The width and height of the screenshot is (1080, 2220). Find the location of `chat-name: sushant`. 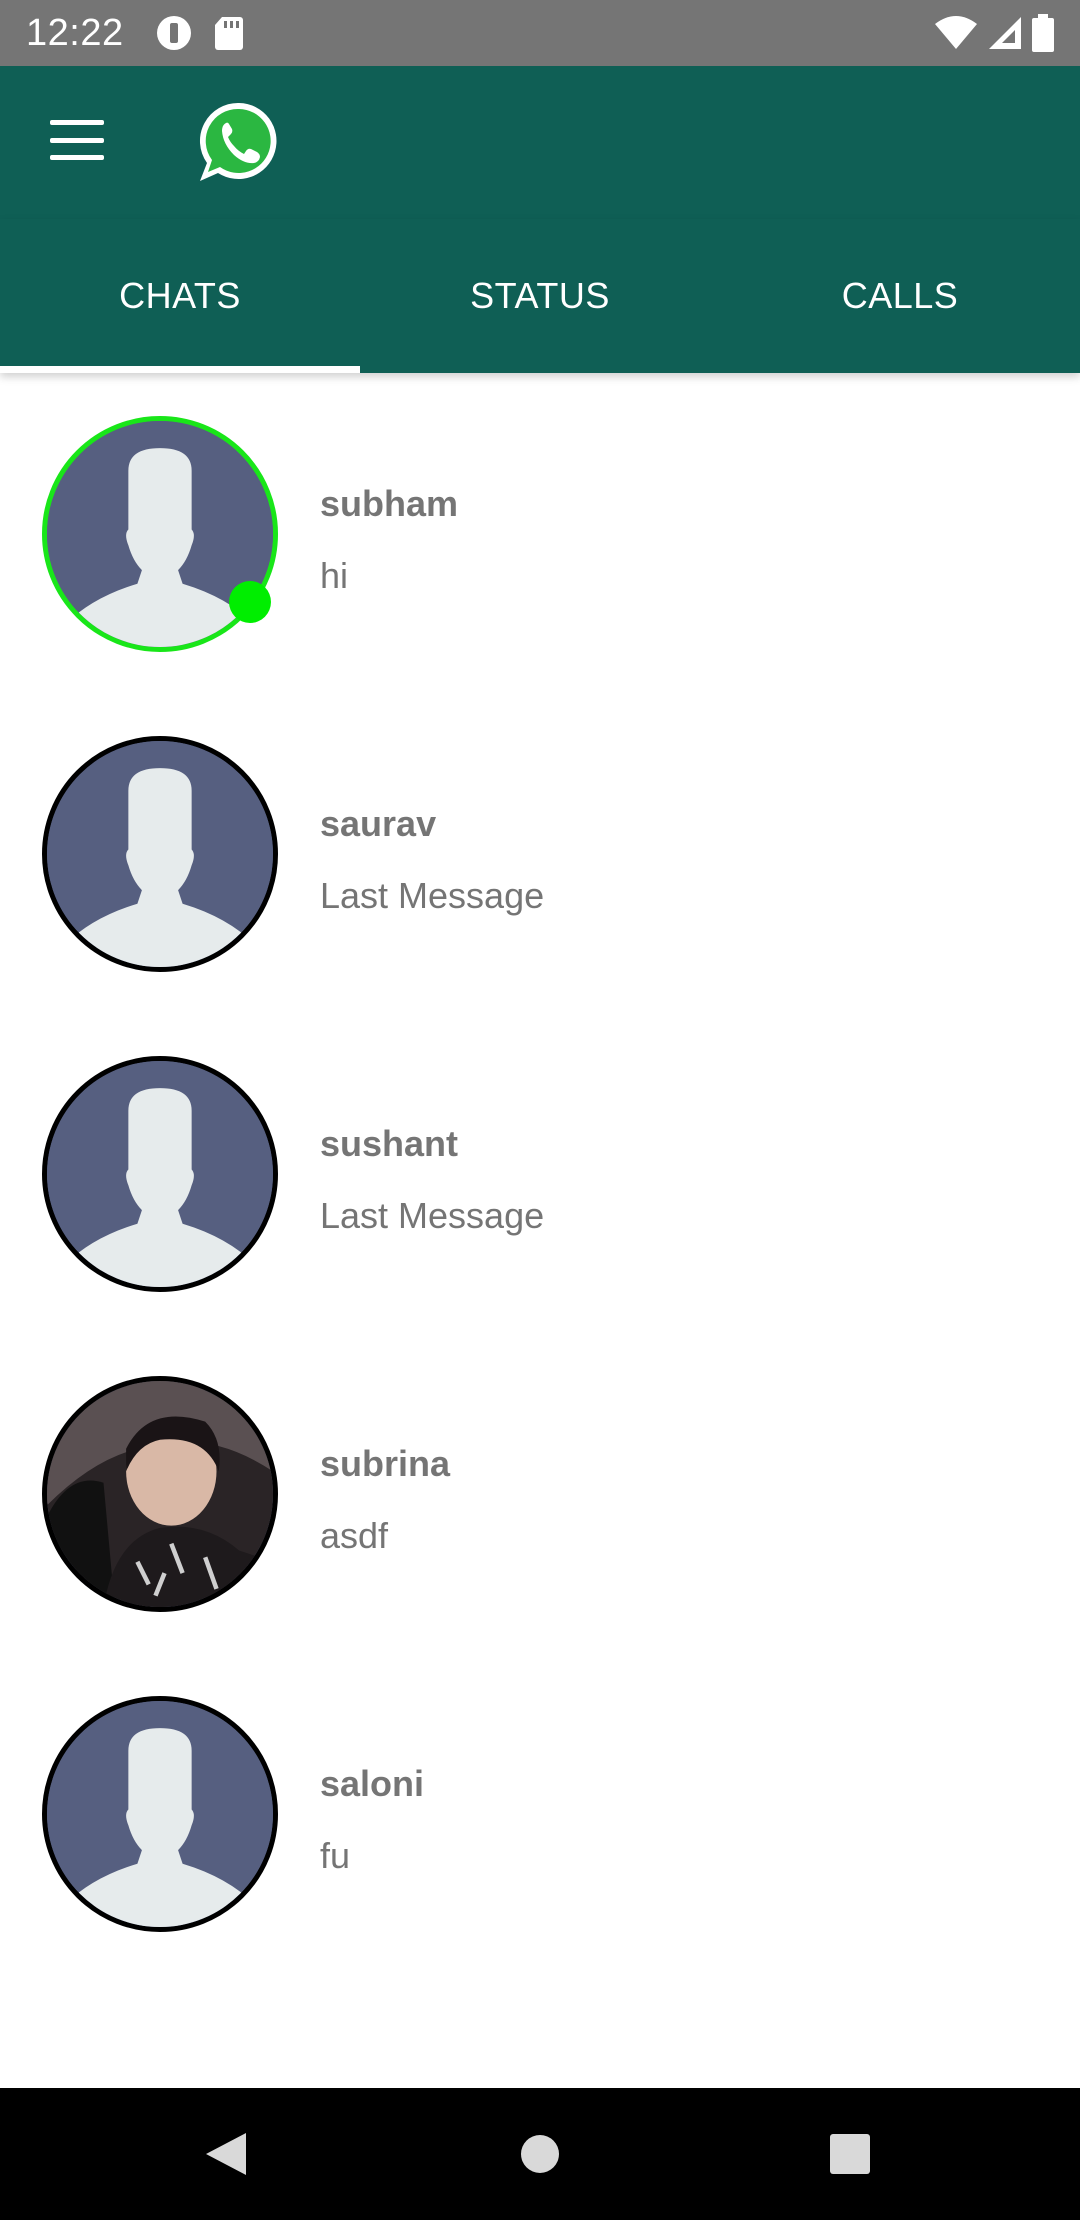

chat-name: sushant is located at coordinates (389, 1143).